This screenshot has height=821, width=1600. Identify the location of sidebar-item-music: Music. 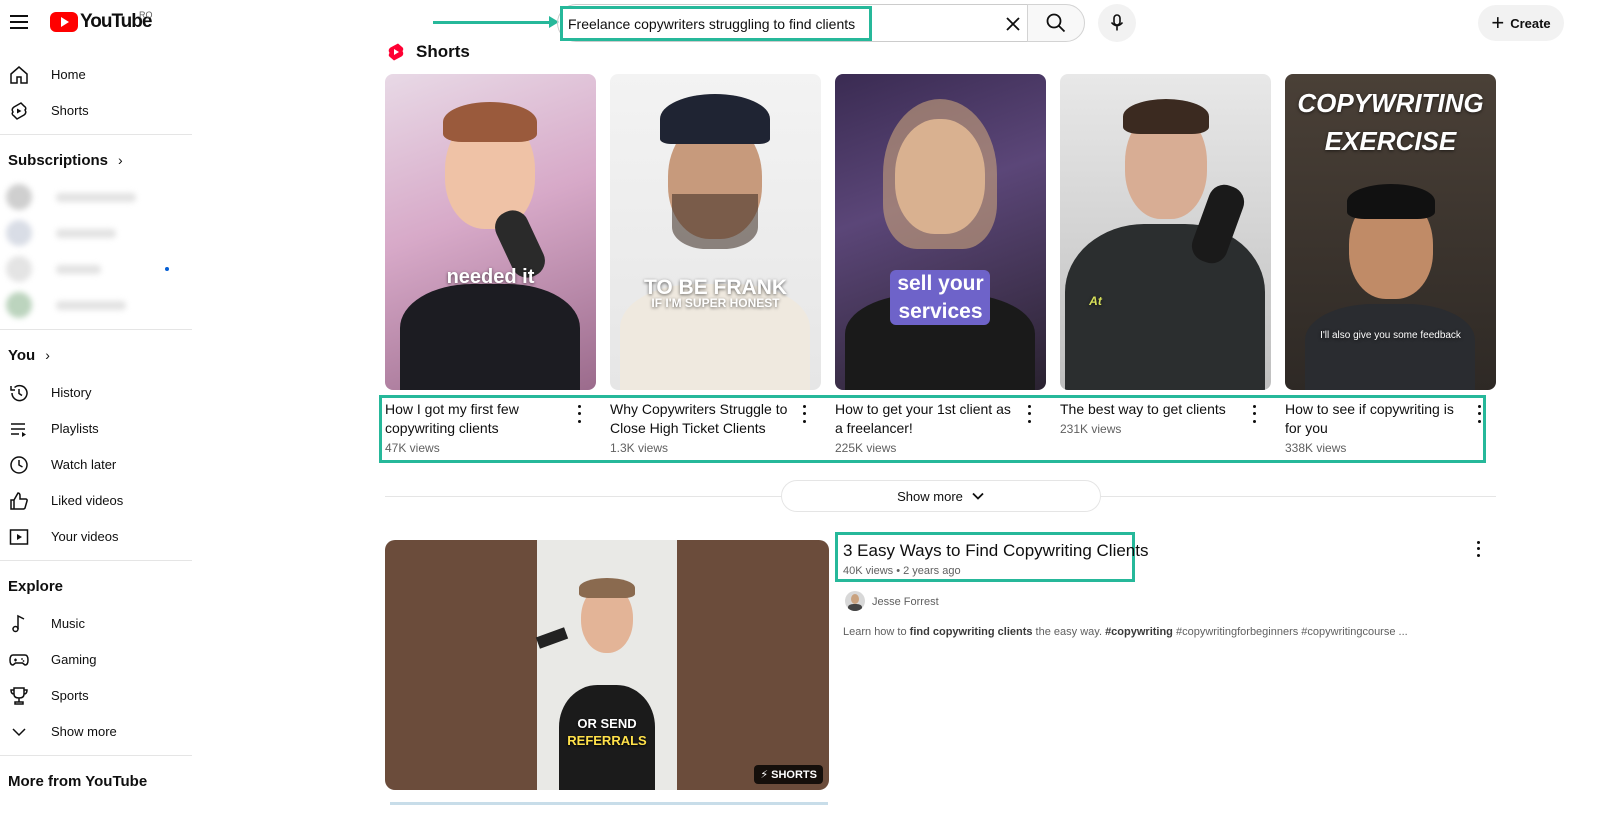
(96, 623).